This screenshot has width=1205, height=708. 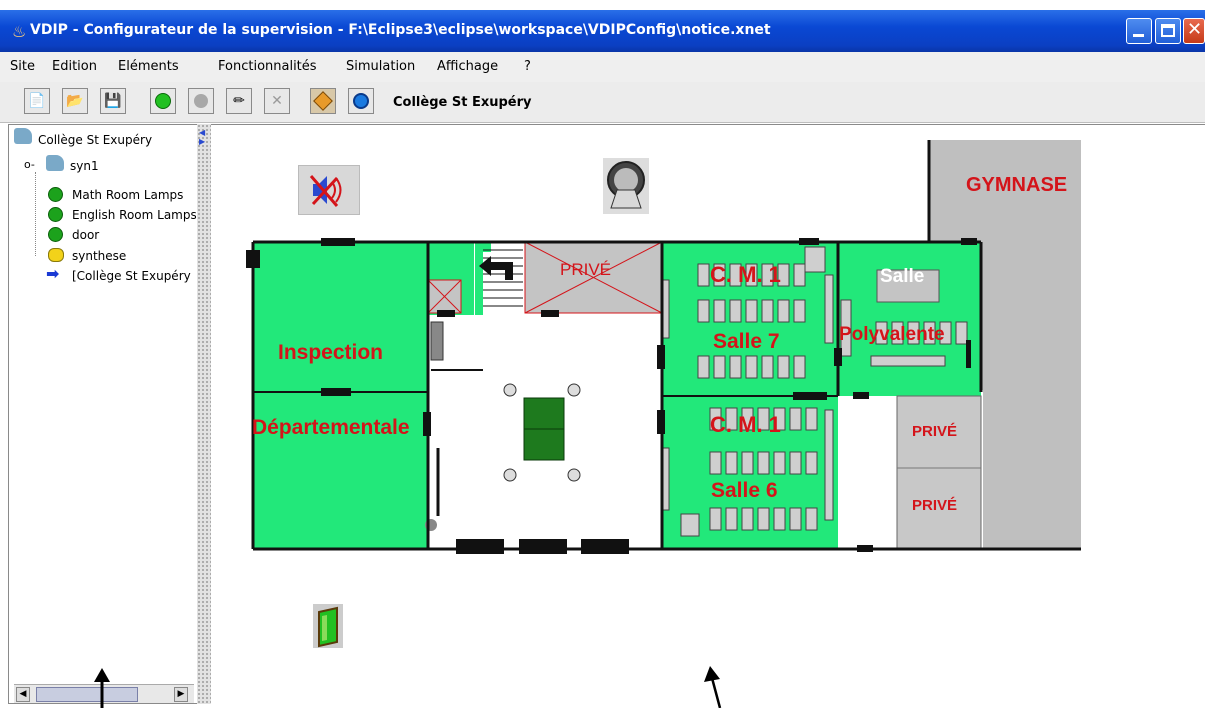 What do you see at coordinates (127, 195) in the screenshot?
I see `tree-item-math-lamps: Math Room Lamps` at bounding box center [127, 195].